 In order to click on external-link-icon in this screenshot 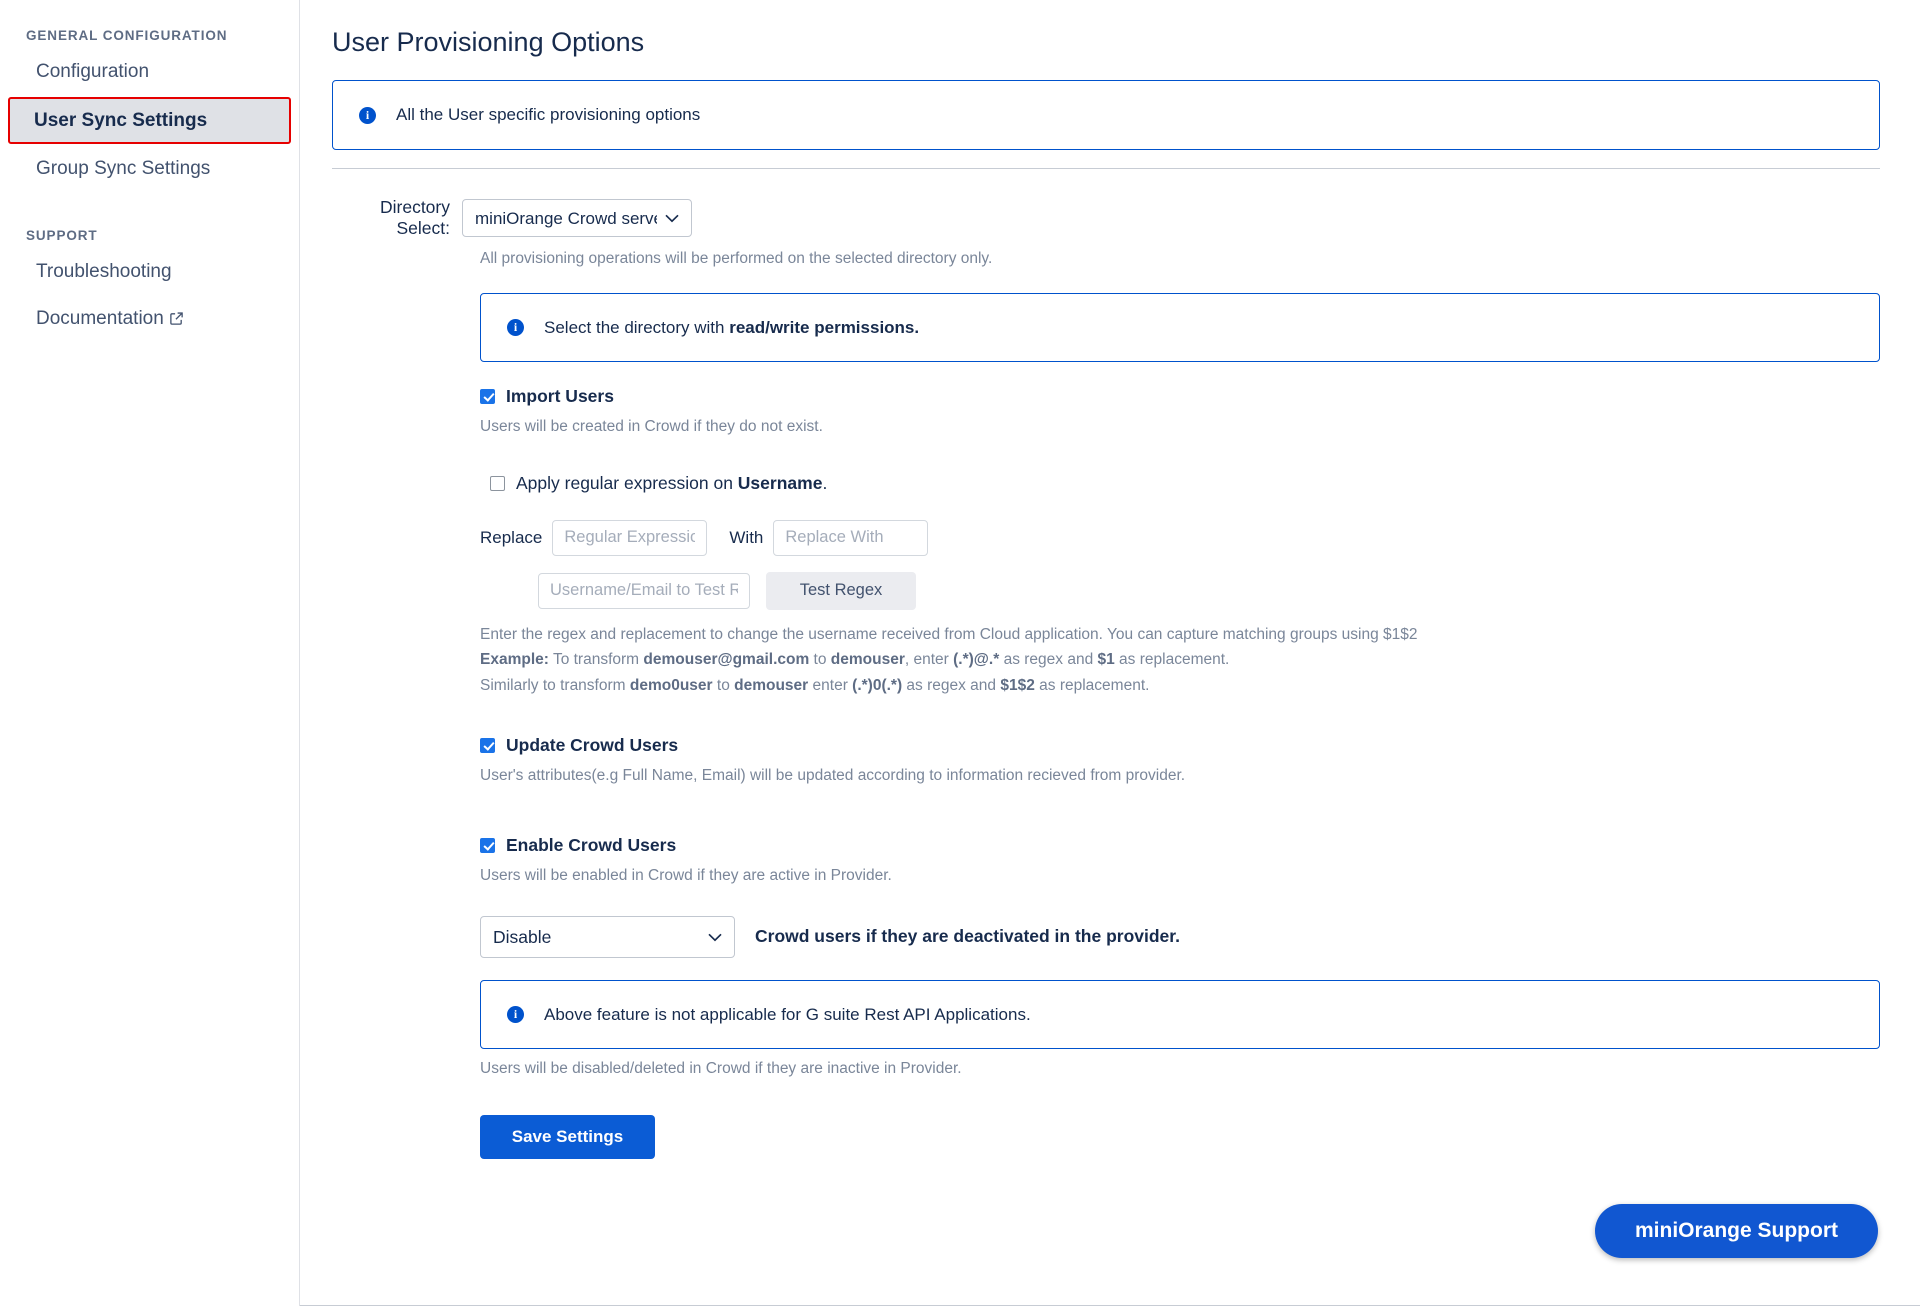, I will do `click(176, 321)`.